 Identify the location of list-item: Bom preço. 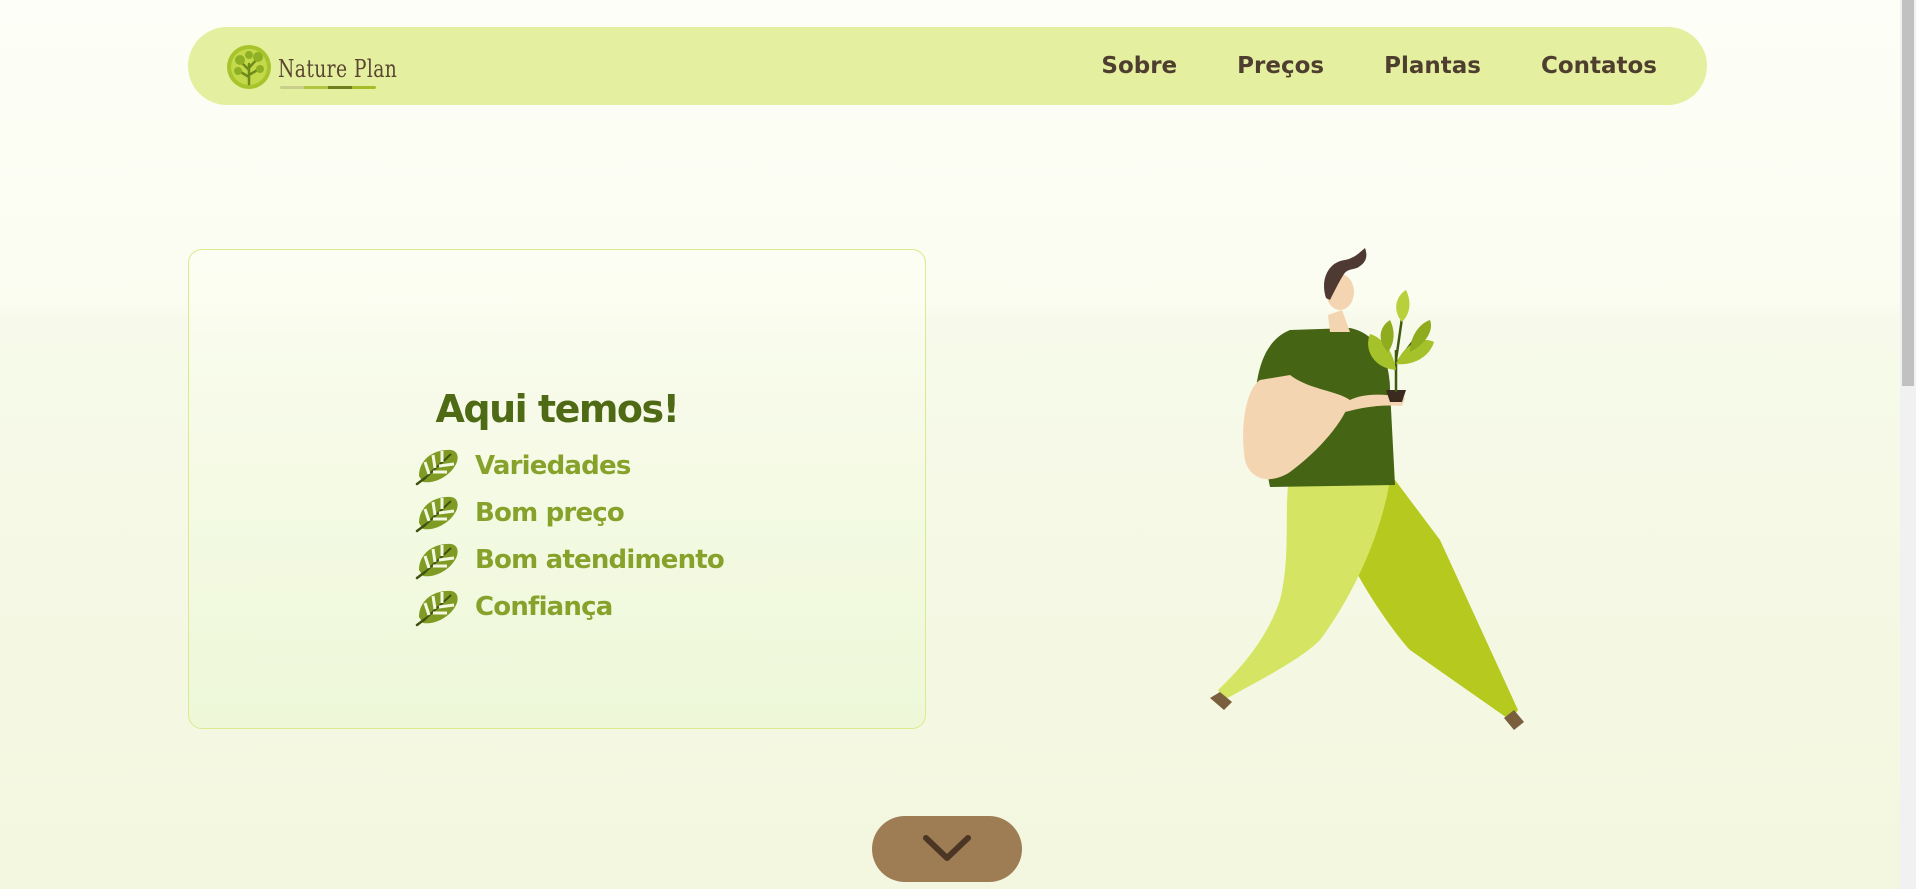
(569, 512).